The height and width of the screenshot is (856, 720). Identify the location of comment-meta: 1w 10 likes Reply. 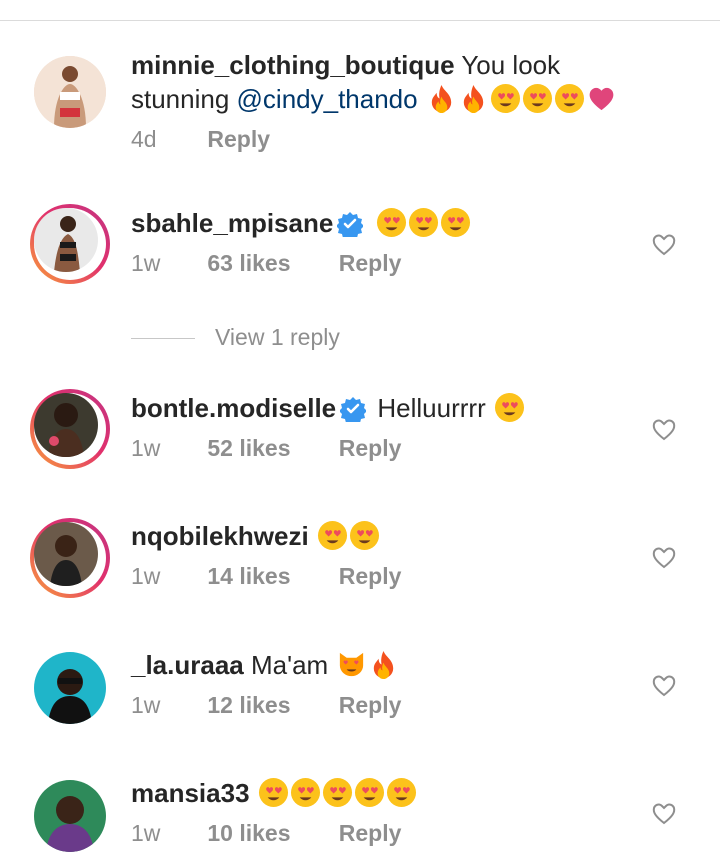
(396, 833).